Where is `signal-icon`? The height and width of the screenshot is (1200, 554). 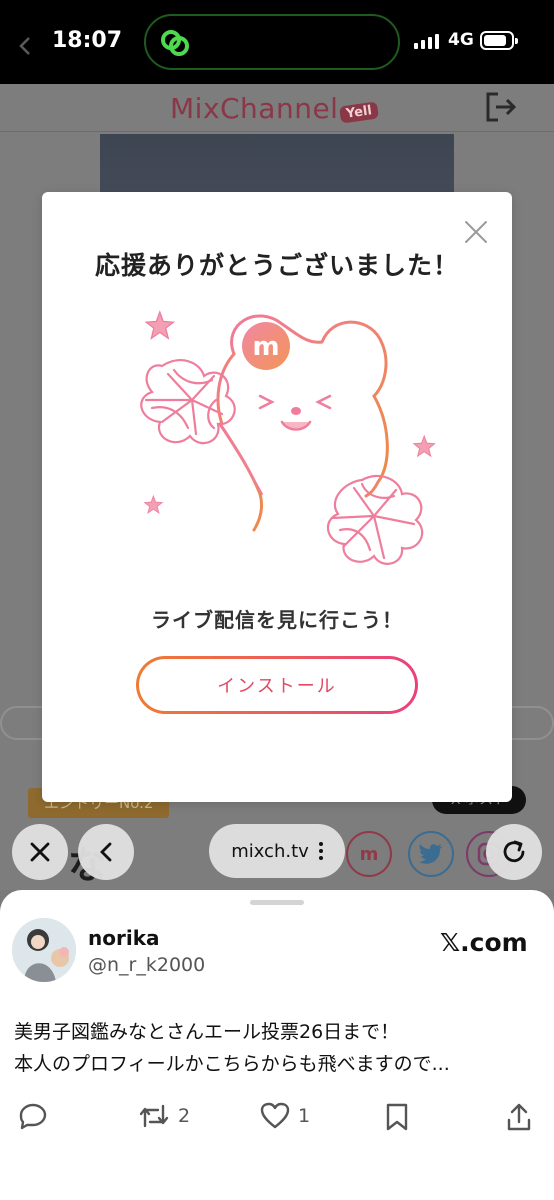 signal-icon is located at coordinates (426, 41).